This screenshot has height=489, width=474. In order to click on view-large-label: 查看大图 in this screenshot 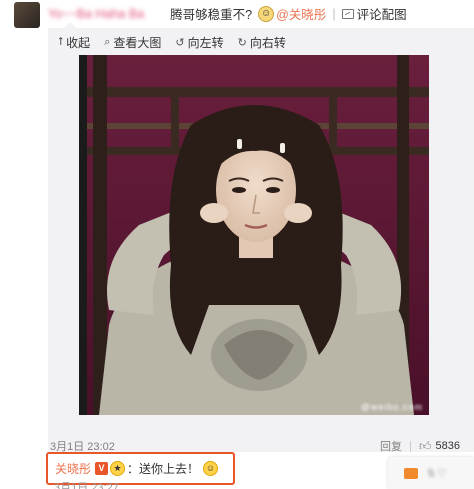, I will do `click(137, 43)`.